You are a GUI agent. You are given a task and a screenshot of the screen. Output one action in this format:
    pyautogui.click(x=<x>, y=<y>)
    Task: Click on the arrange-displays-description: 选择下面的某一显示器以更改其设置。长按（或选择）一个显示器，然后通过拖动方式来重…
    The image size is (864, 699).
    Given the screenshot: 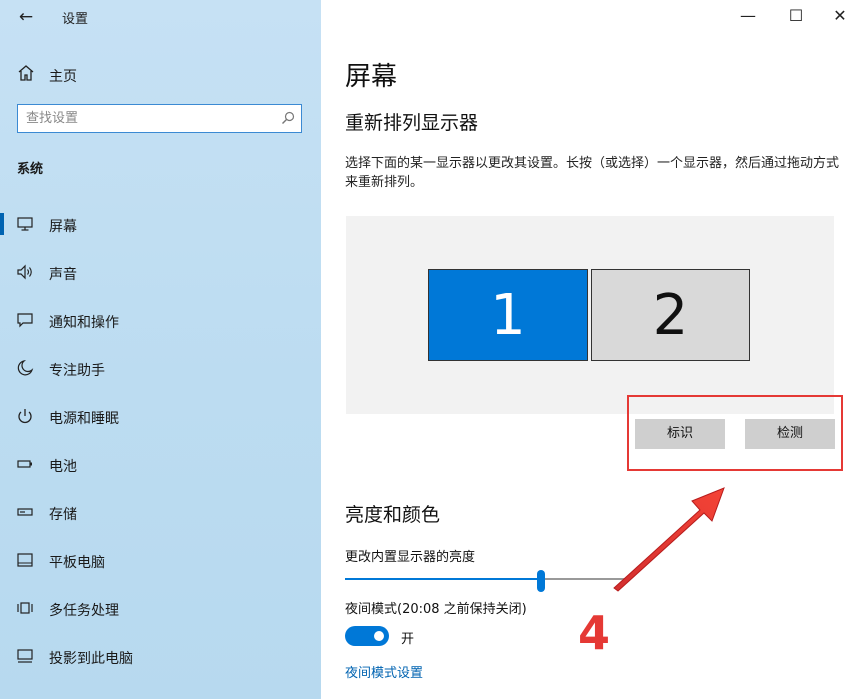 What is the action you would take?
    pyautogui.click(x=592, y=173)
    